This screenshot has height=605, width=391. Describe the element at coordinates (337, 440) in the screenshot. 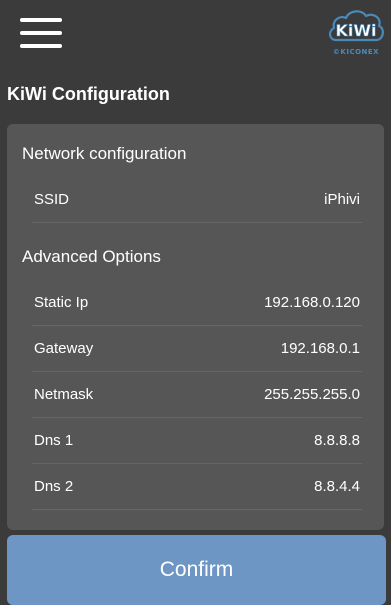

I see `dns1-value: 8.8.8.8` at that location.